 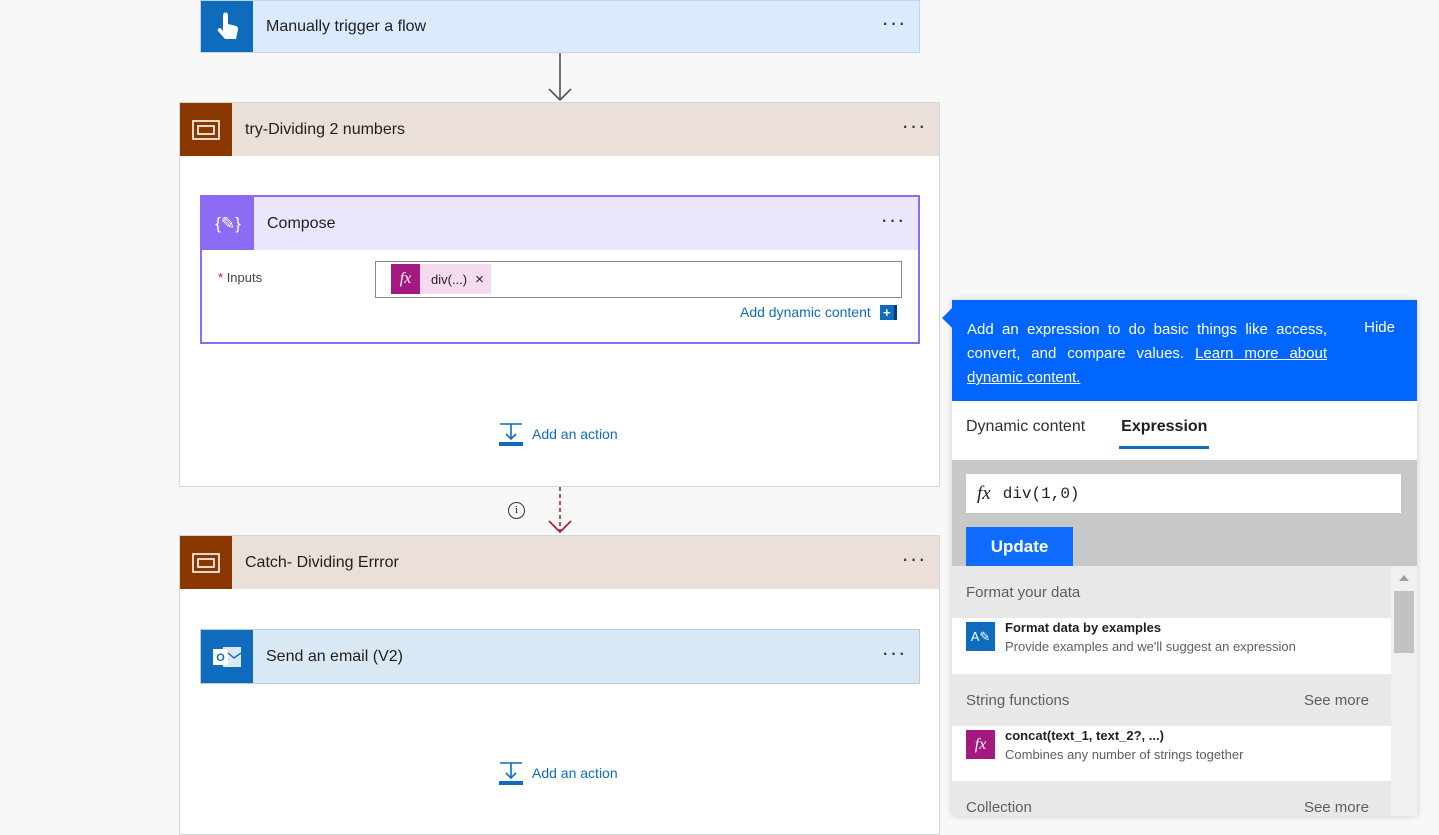 I want to click on add-dynamic-content-link: Add dynamic content, so click(x=805, y=312).